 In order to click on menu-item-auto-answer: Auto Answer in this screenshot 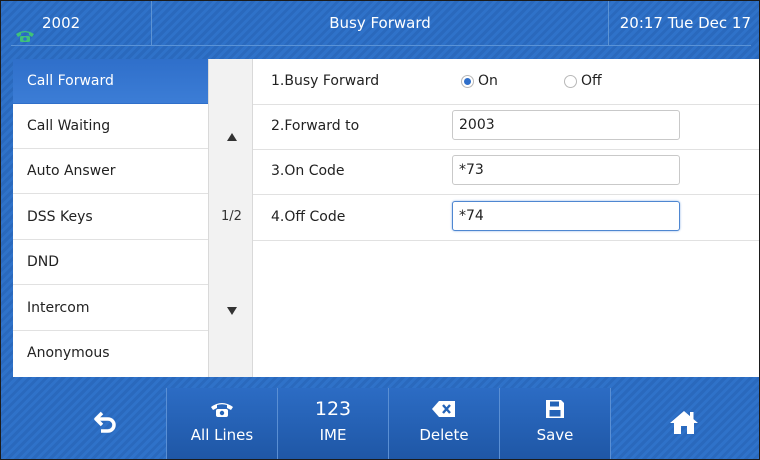, I will do `click(110, 171)`.